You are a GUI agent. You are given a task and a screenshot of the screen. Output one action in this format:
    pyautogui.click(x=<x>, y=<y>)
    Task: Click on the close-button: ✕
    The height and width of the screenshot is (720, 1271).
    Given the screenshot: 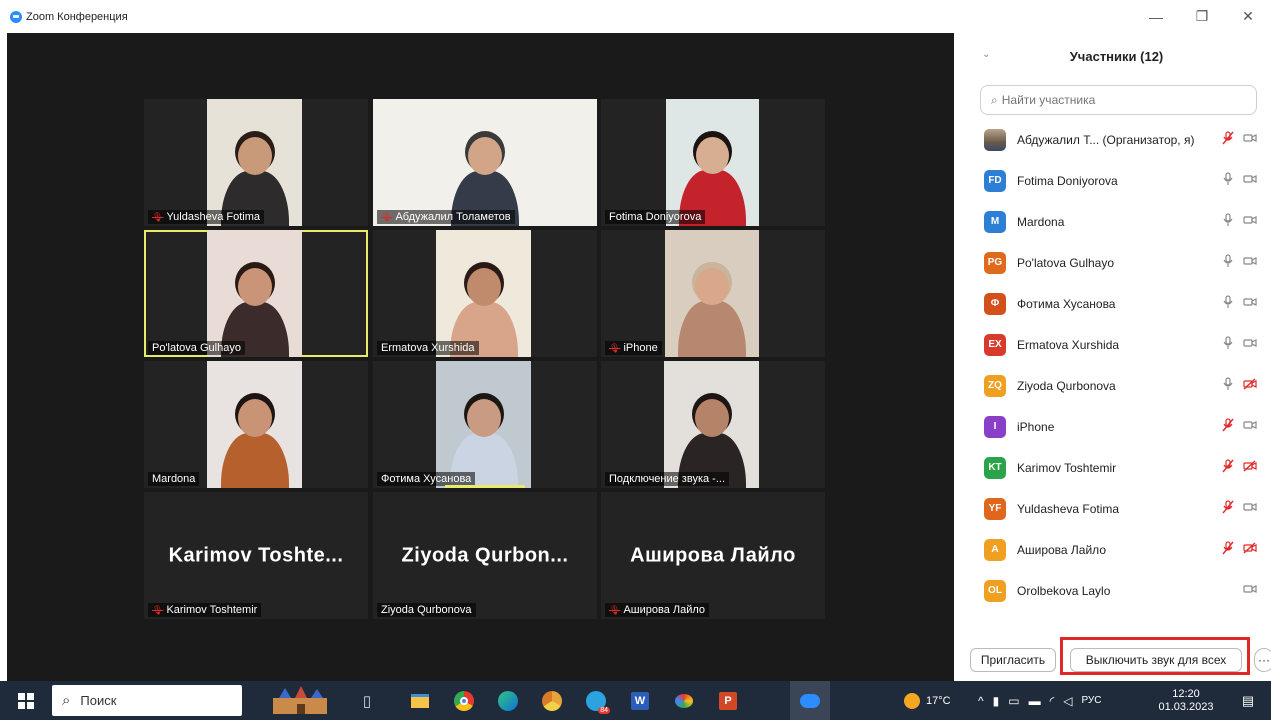 What is the action you would take?
    pyautogui.click(x=1248, y=16)
    